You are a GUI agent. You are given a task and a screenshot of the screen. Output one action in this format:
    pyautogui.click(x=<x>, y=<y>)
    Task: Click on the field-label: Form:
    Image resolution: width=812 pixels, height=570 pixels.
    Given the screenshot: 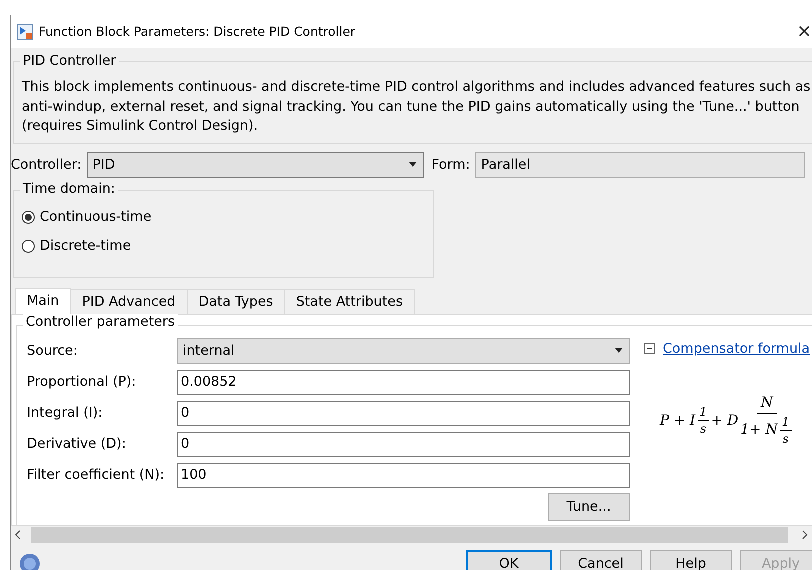 What is the action you would take?
    pyautogui.click(x=451, y=164)
    